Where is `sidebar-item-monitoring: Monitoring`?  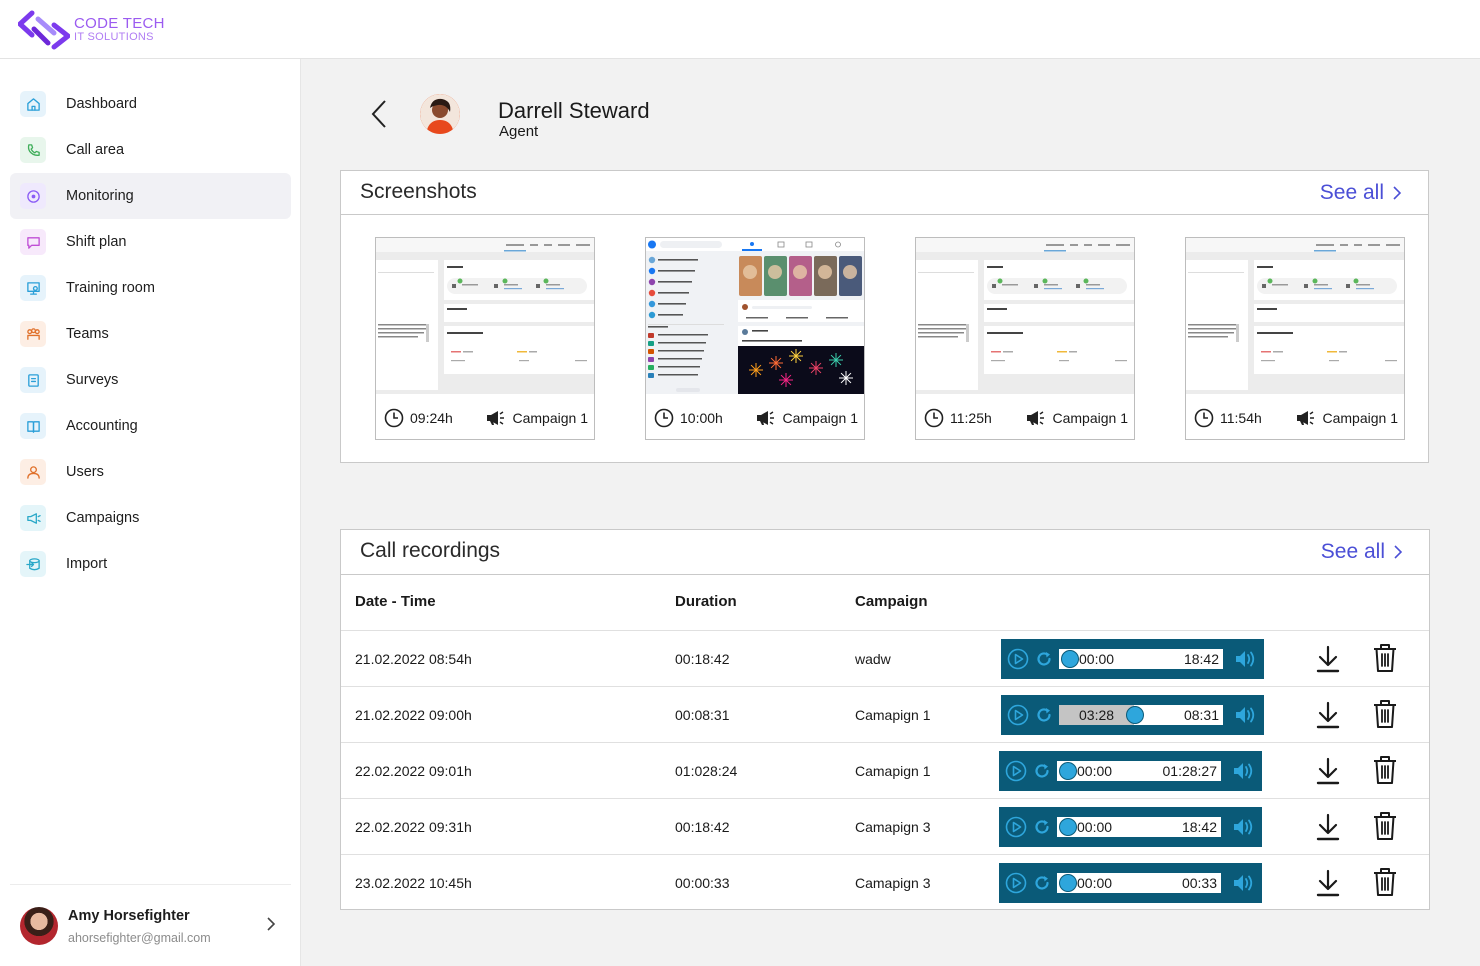 sidebar-item-monitoring: Monitoring is located at coordinates (150, 196).